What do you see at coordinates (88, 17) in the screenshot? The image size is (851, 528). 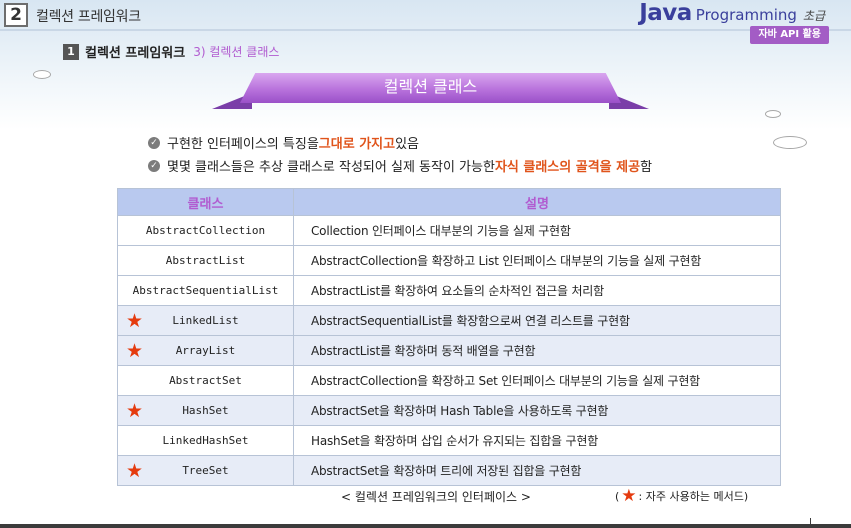 I see `chapter-title: 컬렉션 프레임워크` at bounding box center [88, 17].